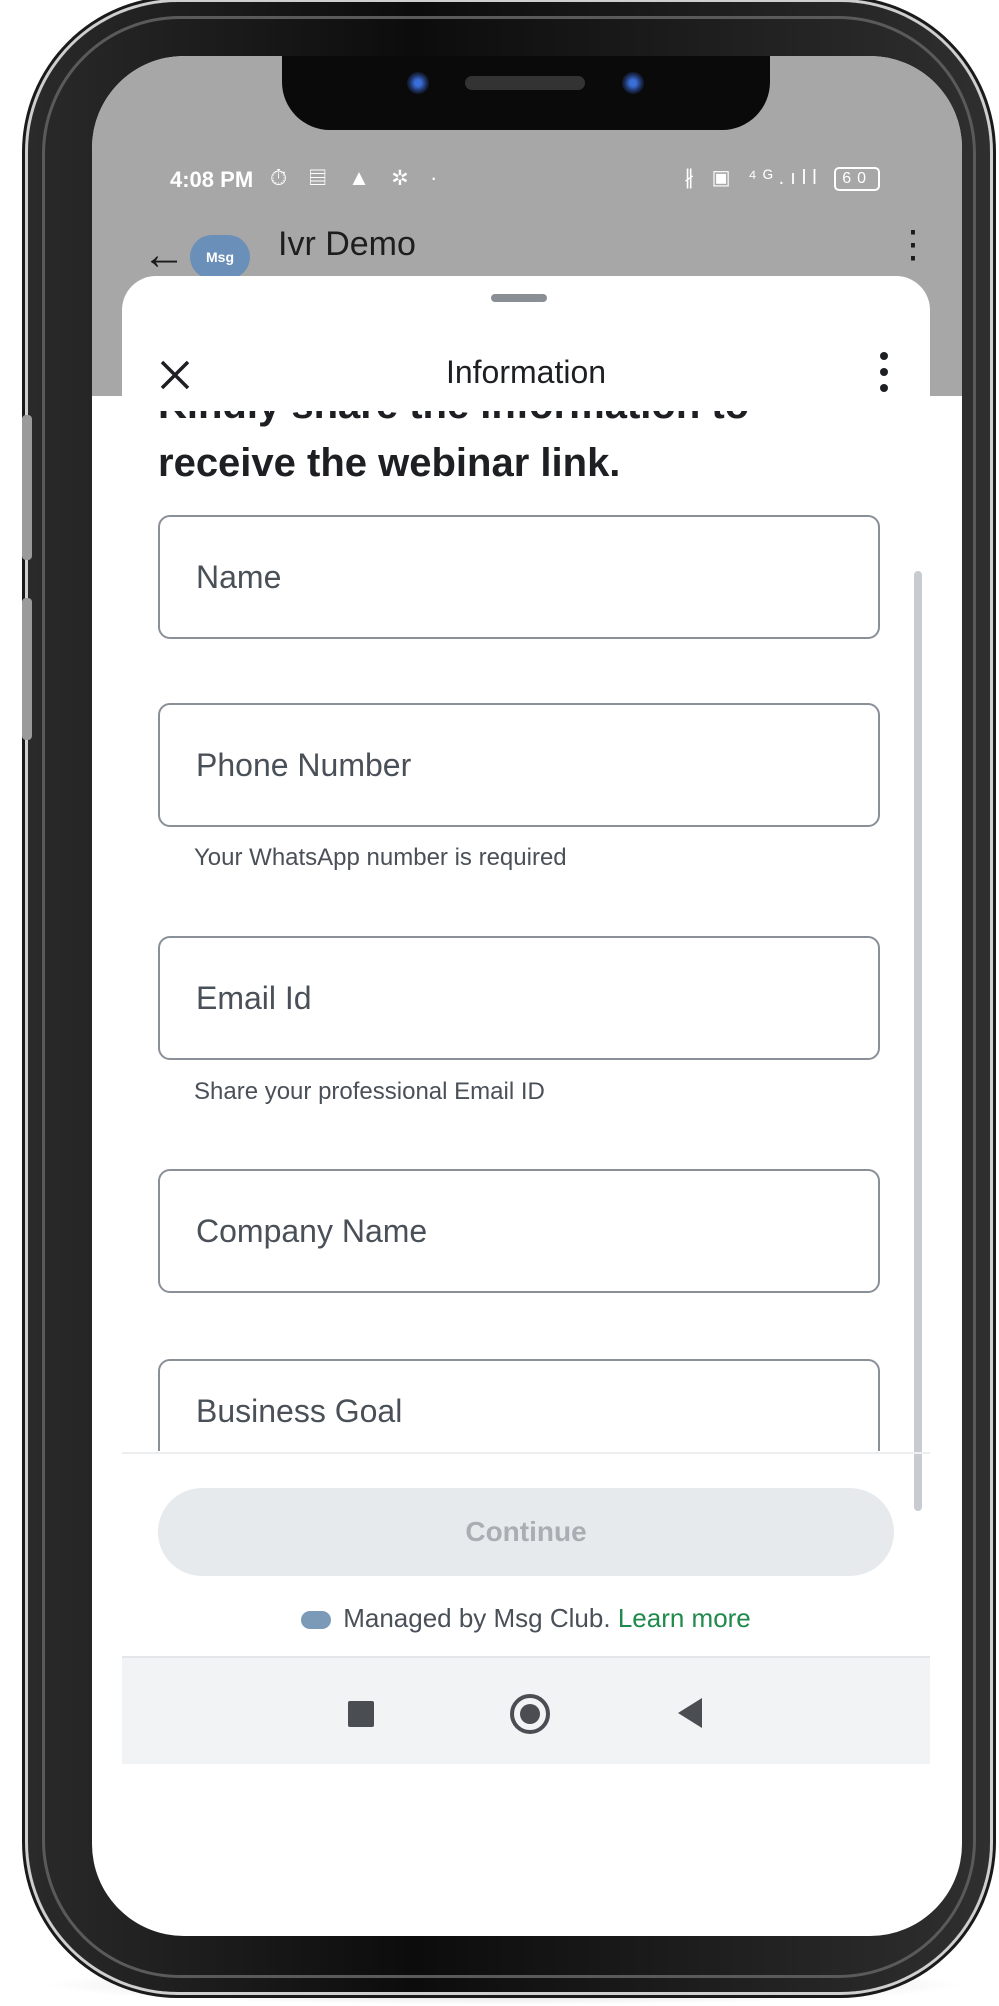  I want to click on footer-divider, so click(526, 1453).